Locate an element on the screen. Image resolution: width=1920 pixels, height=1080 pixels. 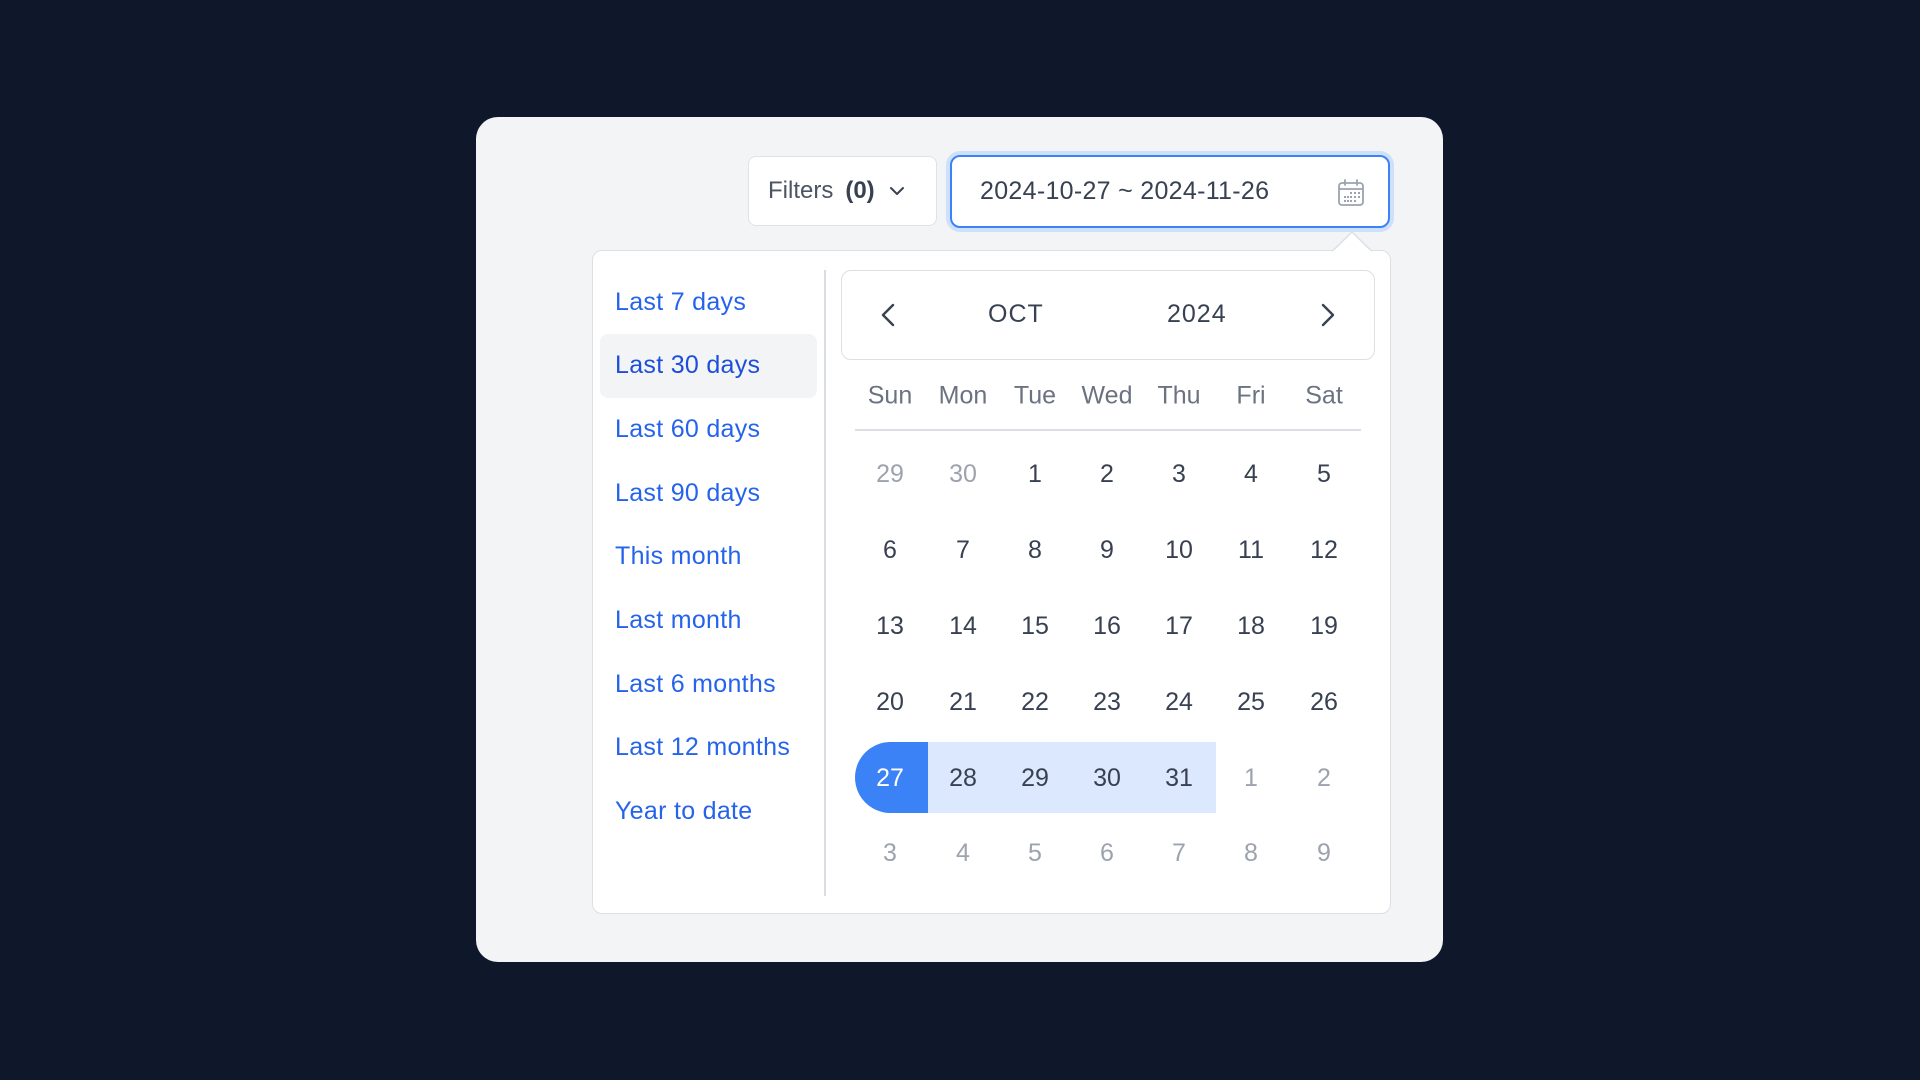
calendar-header: OCT 2024 is located at coordinates (1108, 315).